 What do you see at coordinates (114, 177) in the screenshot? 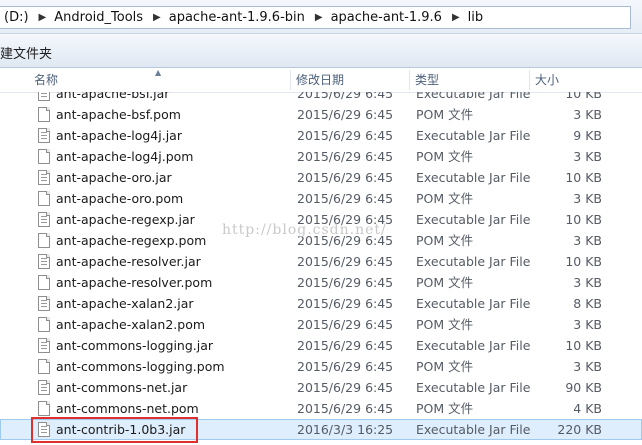
I see `file-name: ant-apache-oro.jar` at bounding box center [114, 177].